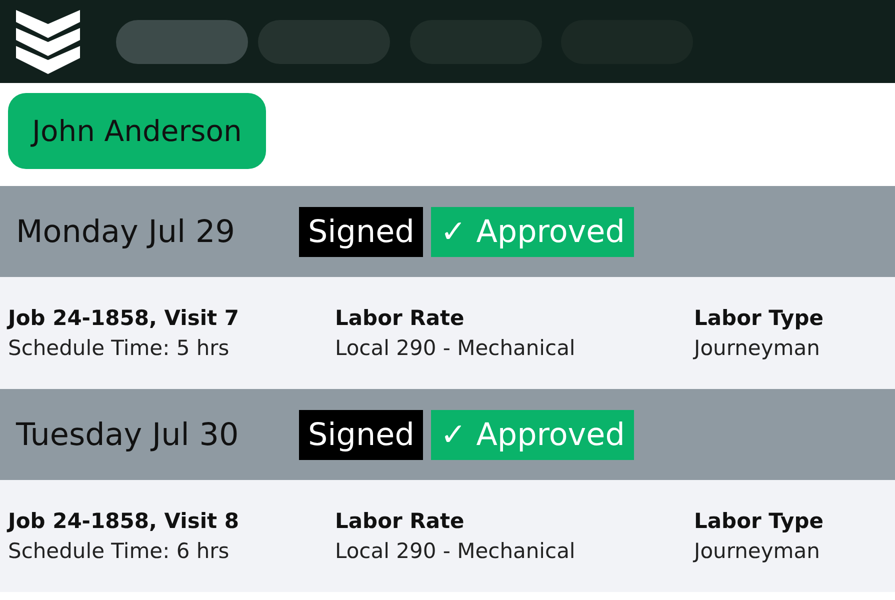 Image resolution: width=895 pixels, height=600 pixels. I want to click on day-date: Tuesday Jul 30, so click(128, 434).